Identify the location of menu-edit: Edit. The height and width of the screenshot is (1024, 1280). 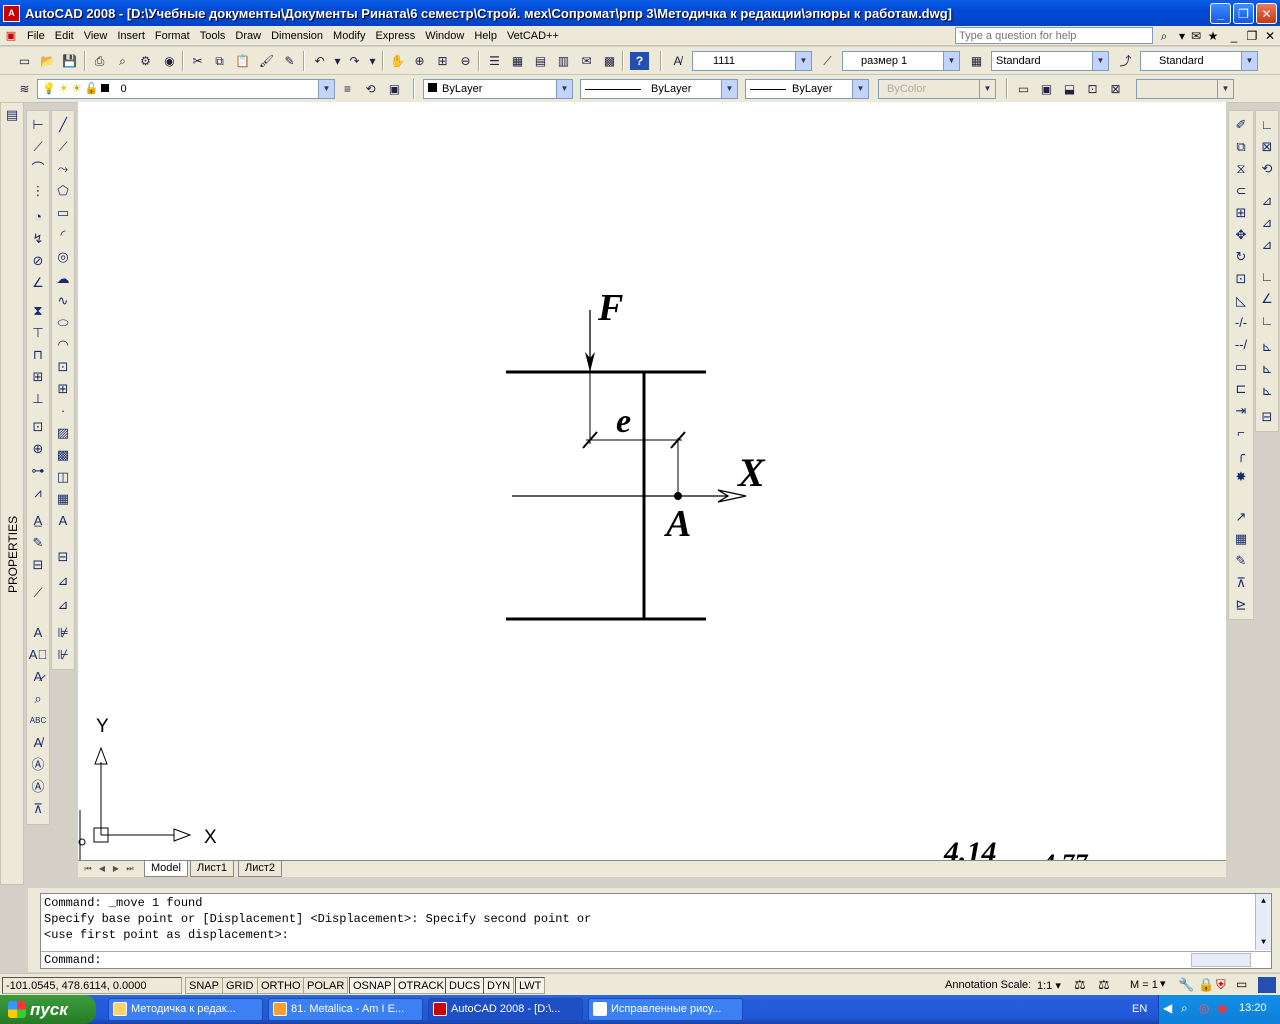
(64, 36).